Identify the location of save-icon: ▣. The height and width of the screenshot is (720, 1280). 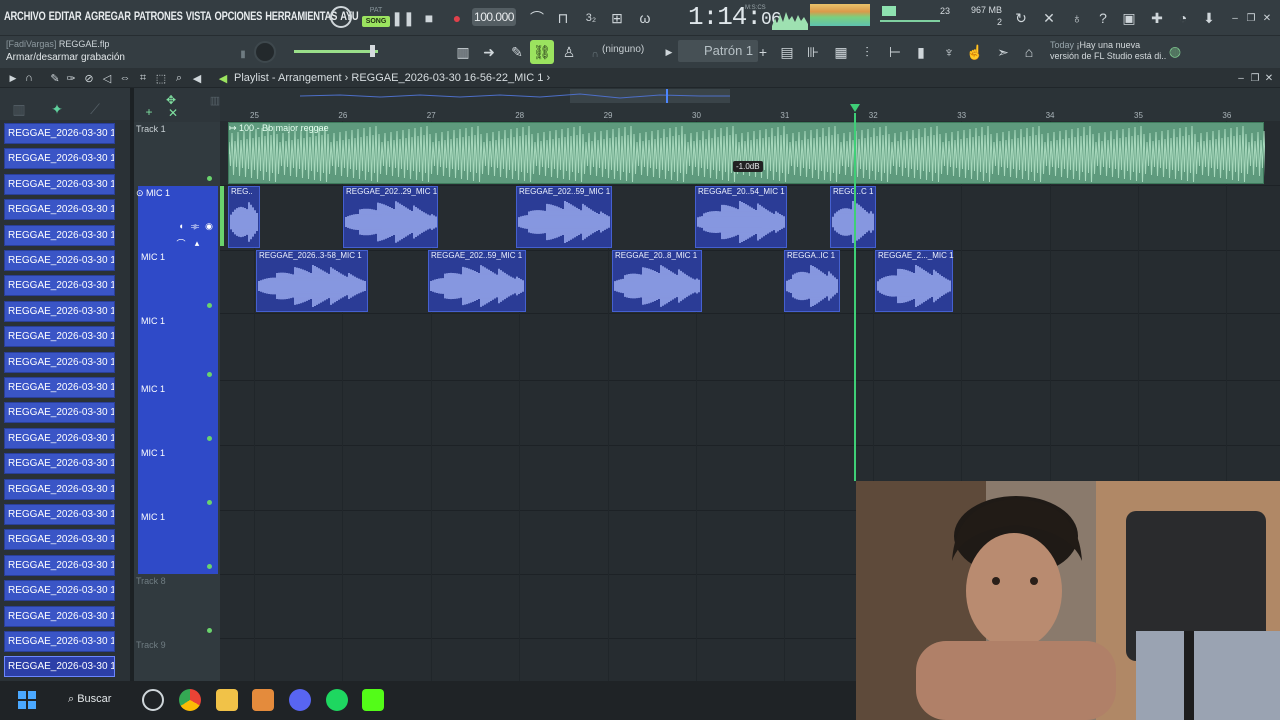
(1129, 18).